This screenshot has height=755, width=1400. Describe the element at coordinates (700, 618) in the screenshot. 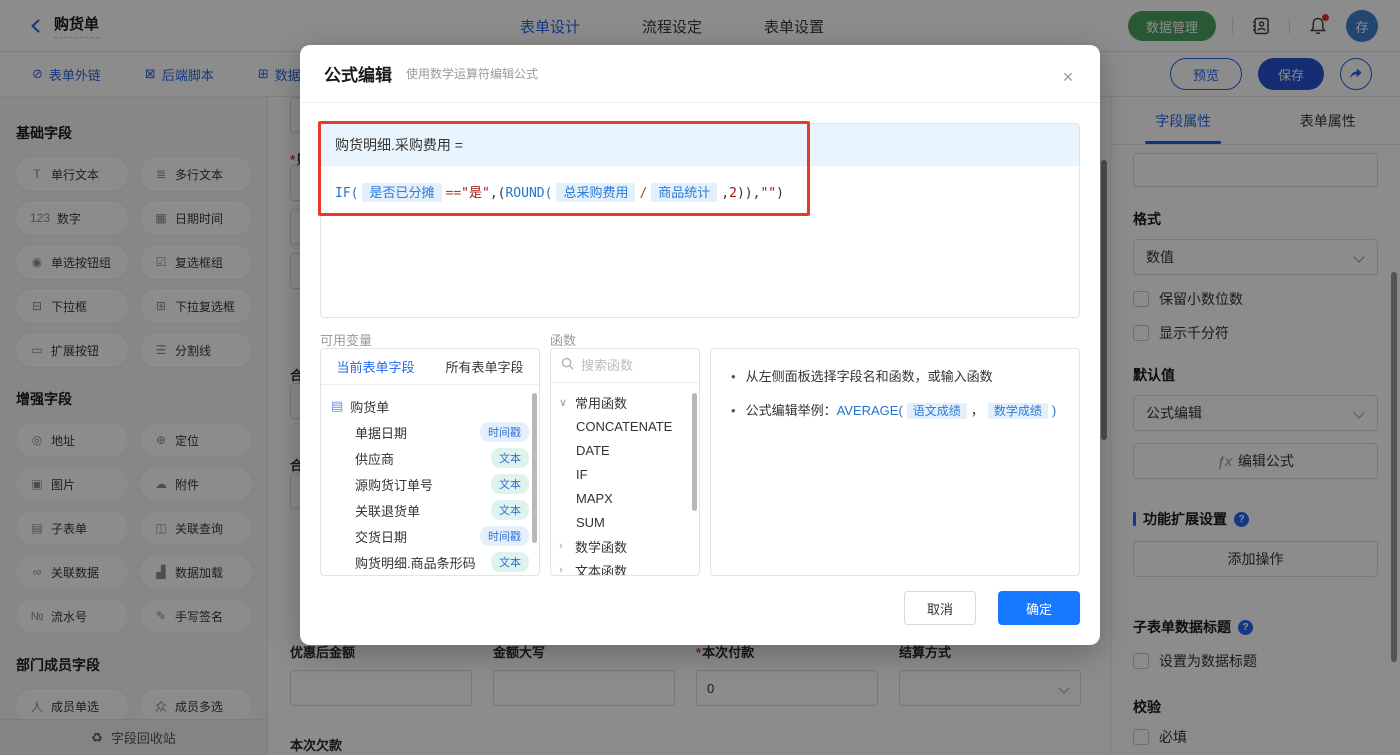

I see `modal-footer: 取消 确定` at that location.